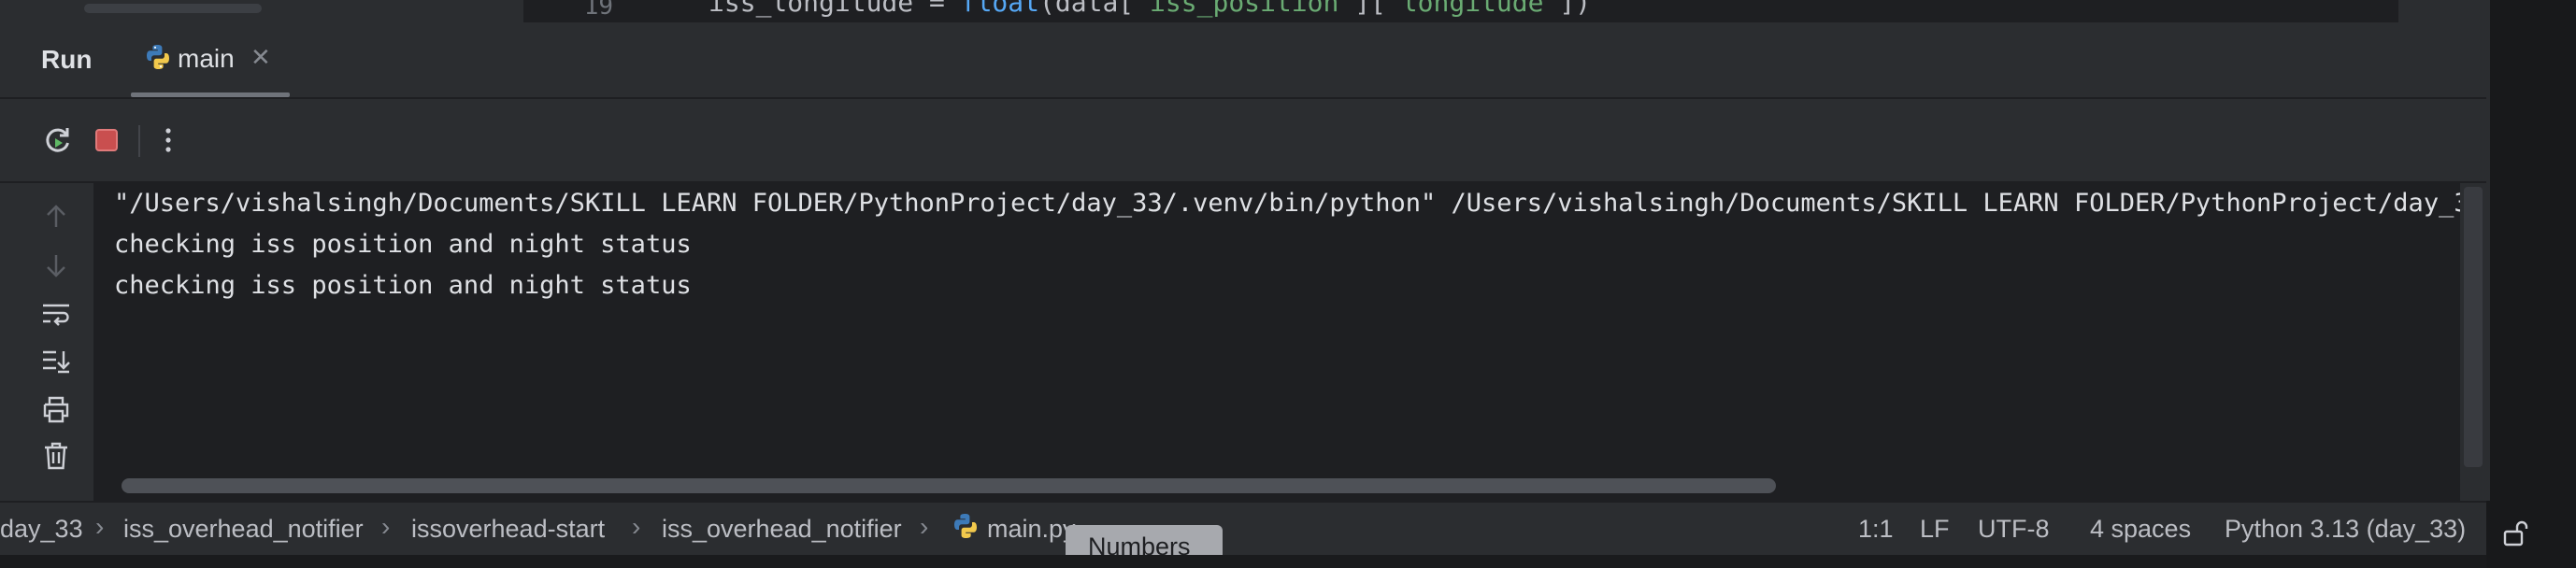  Describe the element at coordinates (1243, 60) in the screenshot. I see `run-tabbar: Run main ✕` at that location.